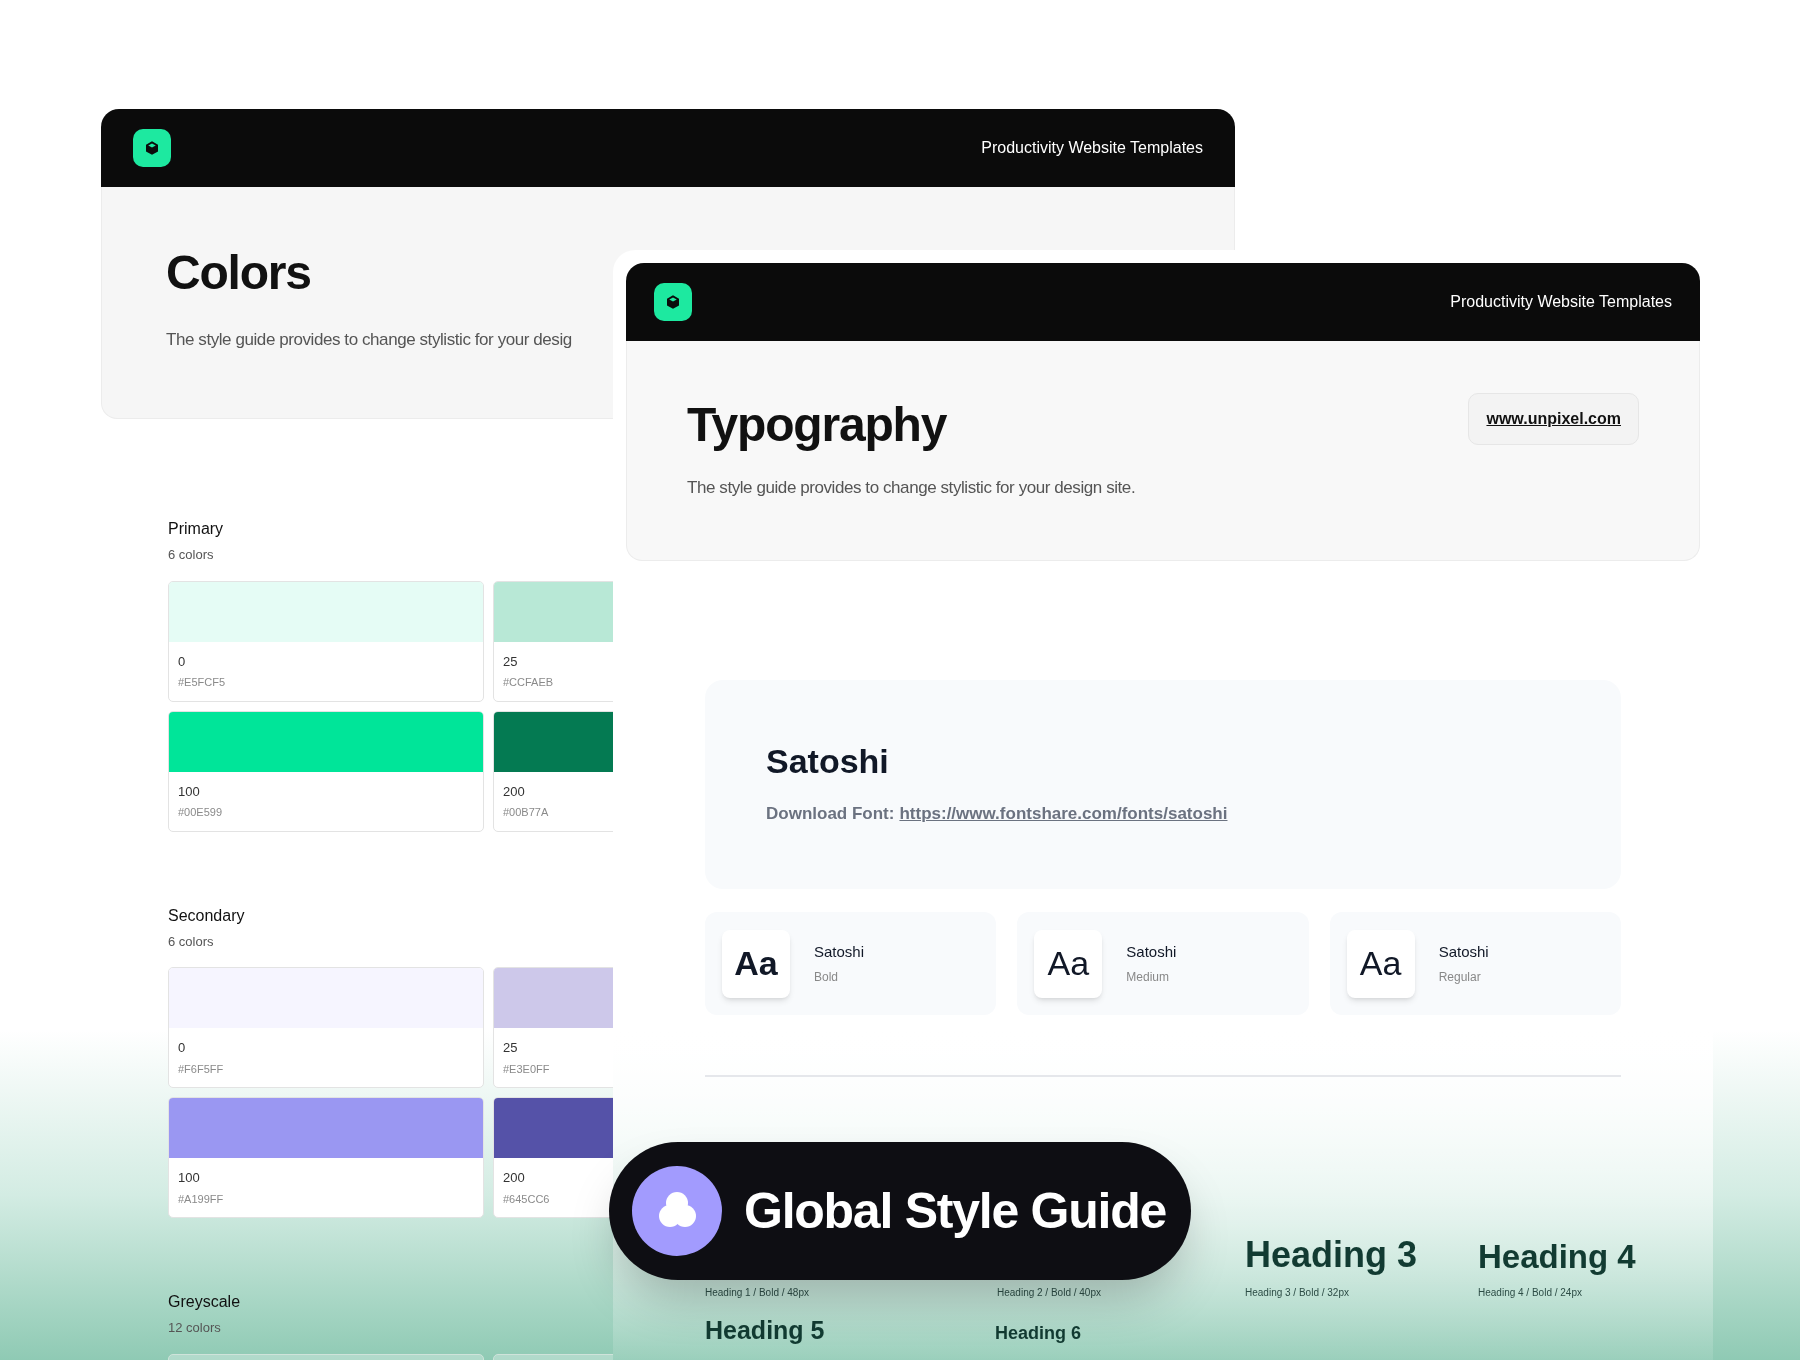 The width and height of the screenshot is (1800, 1360). I want to click on hex-code: #645CC6, so click(527, 1199).